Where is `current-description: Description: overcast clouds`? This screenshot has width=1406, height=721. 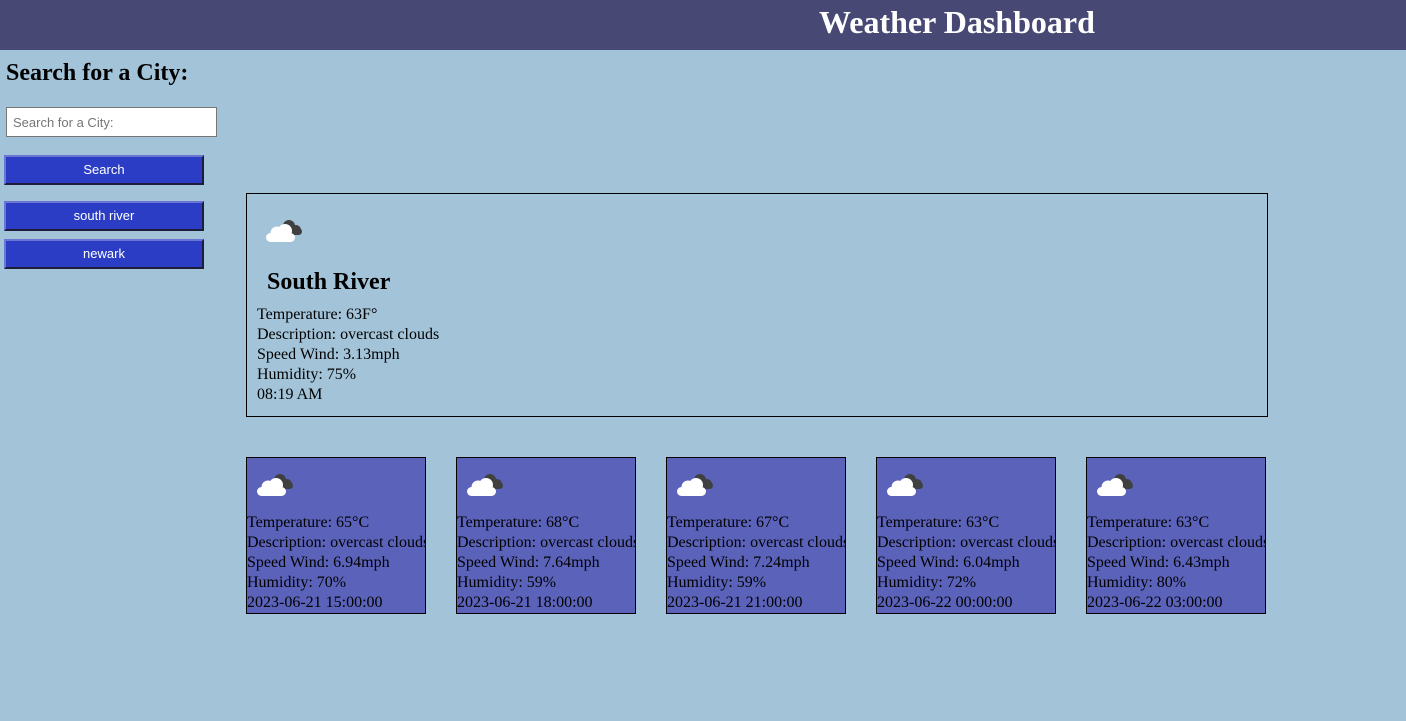
current-description: Description: overcast clouds is located at coordinates (348, 334).